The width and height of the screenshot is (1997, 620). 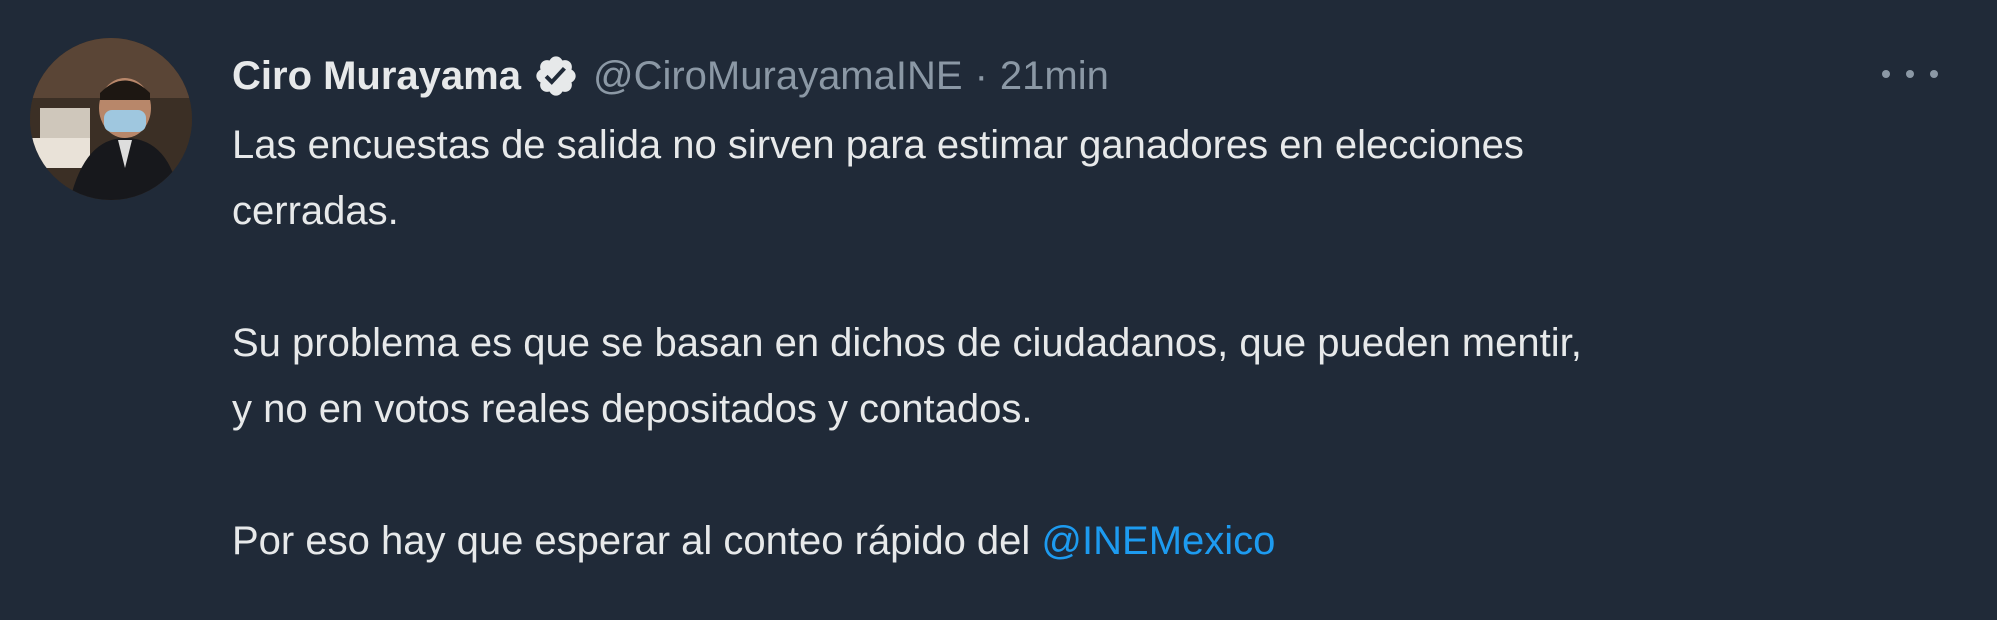 I want to click on mention-link: @INEMexico, so click(x=1158, y=541).